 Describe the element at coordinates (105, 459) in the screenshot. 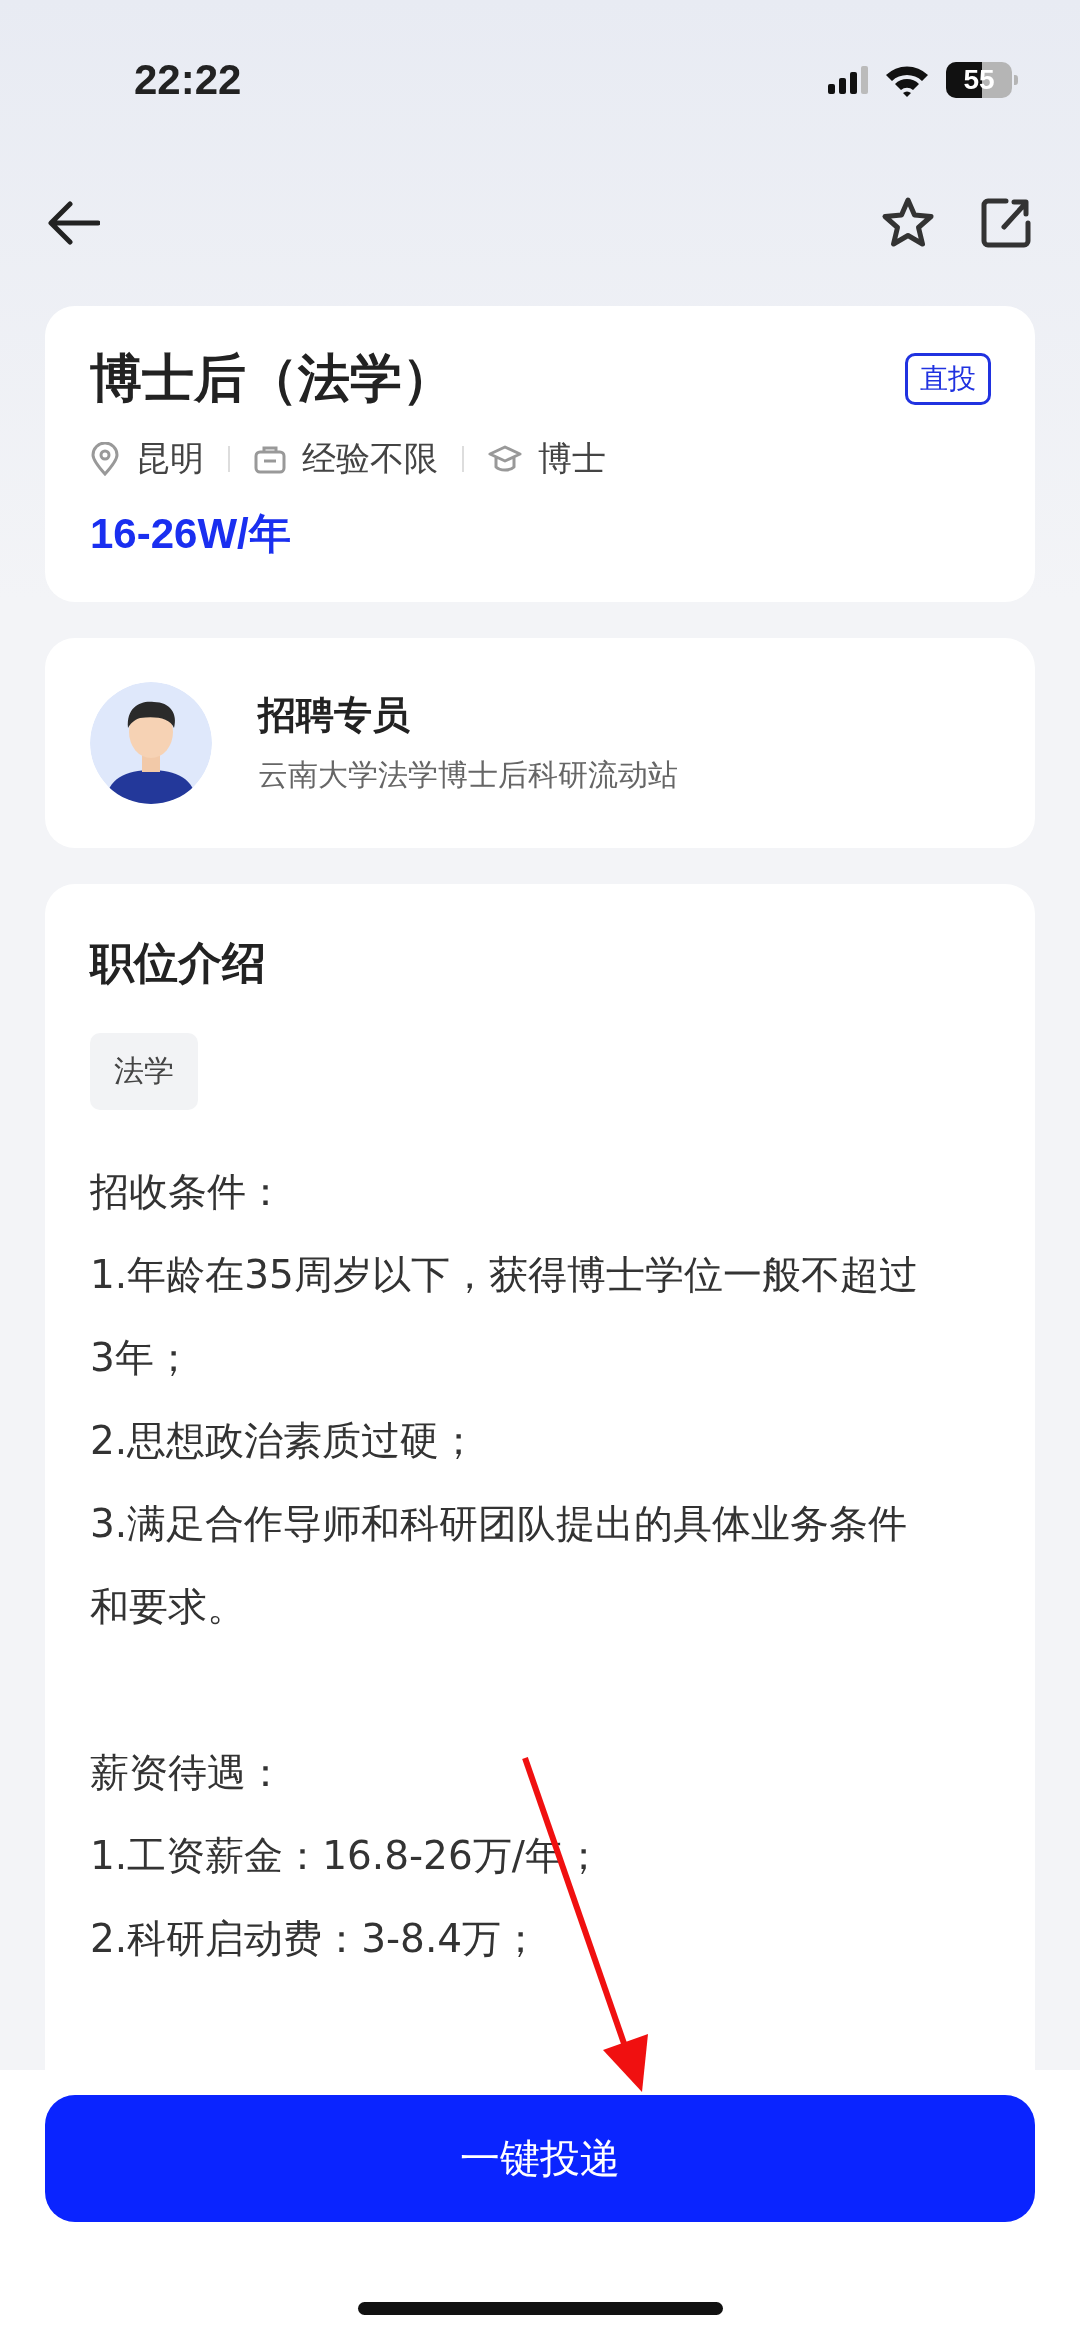

I see `location-pin-icon` at that location.